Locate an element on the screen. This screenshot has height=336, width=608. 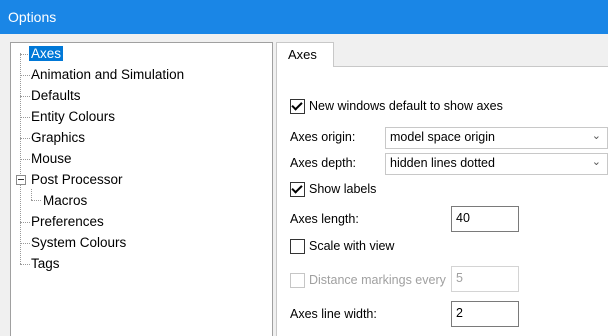
tree-item-animation-and-simulation: Animation and Simulation is located at coordinates (107, 75).